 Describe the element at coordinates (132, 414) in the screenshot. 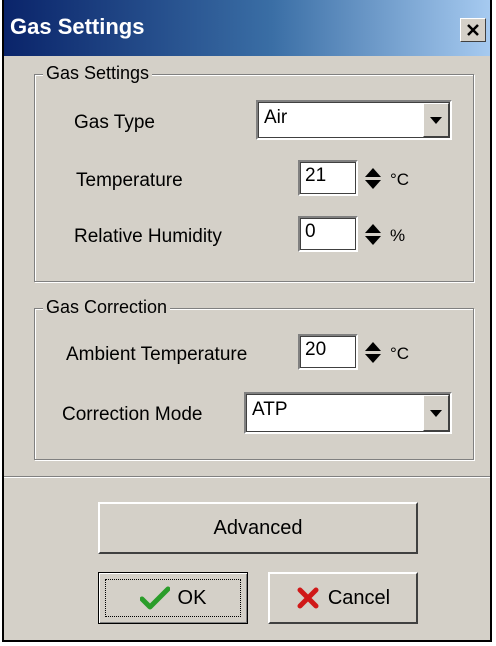

I see `correction-mode-label: Correction Mode` at that location.